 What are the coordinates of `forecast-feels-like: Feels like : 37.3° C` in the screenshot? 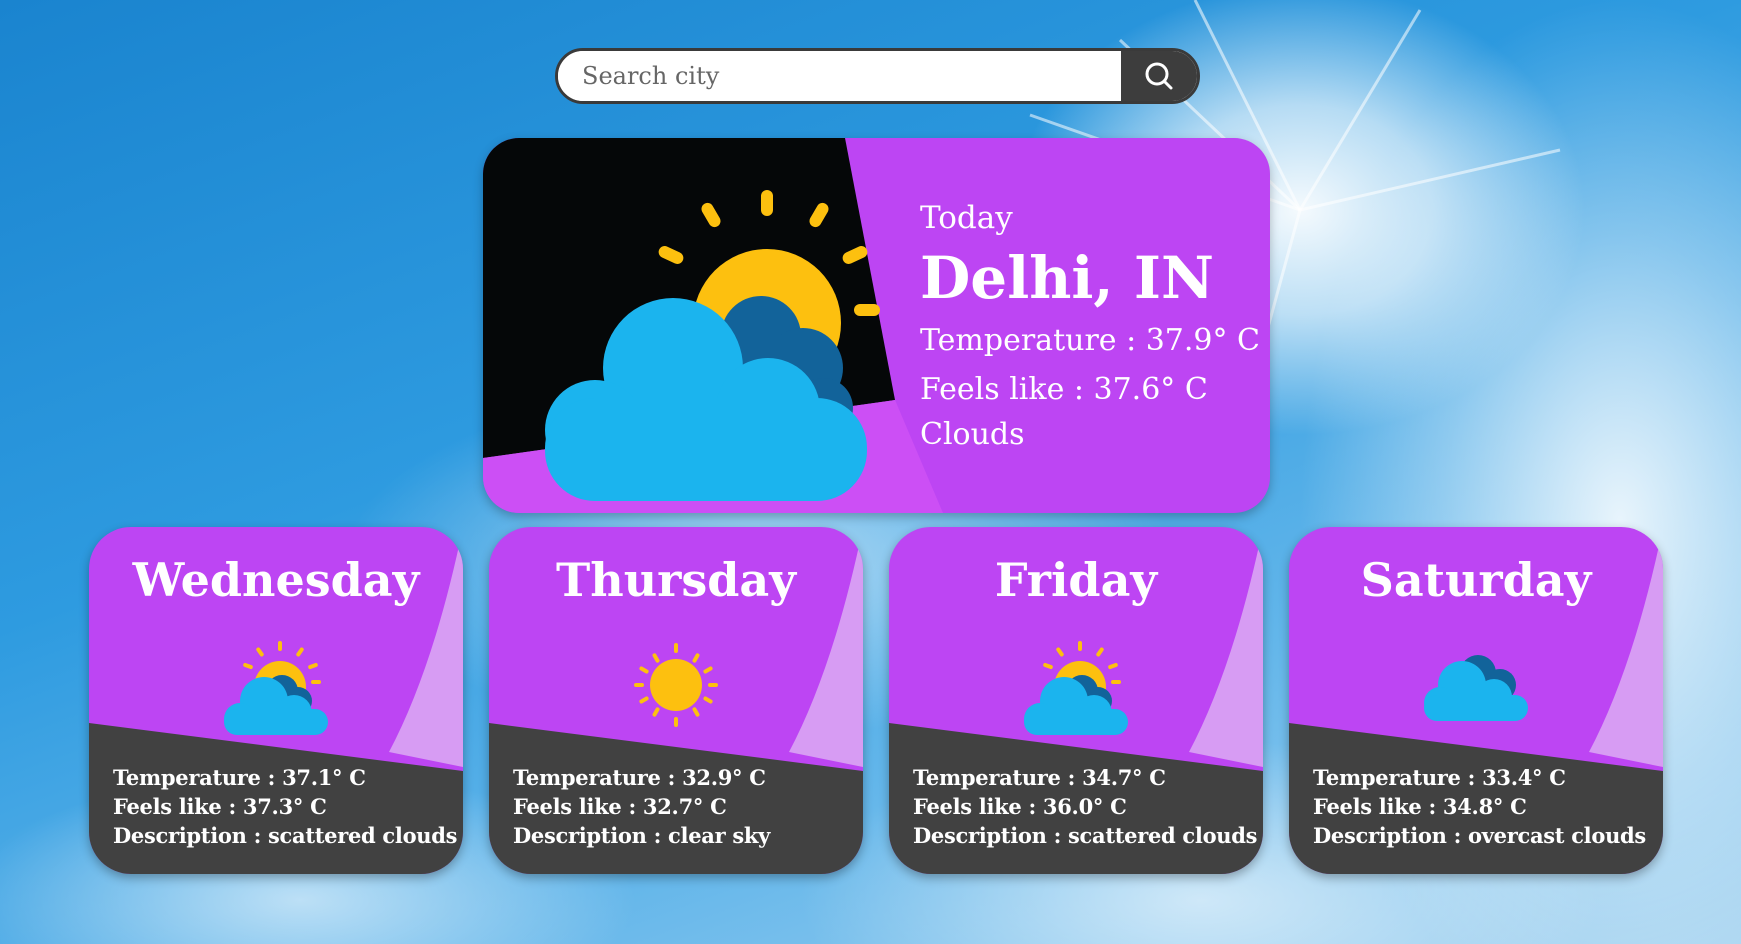 It's located at (220, 806).